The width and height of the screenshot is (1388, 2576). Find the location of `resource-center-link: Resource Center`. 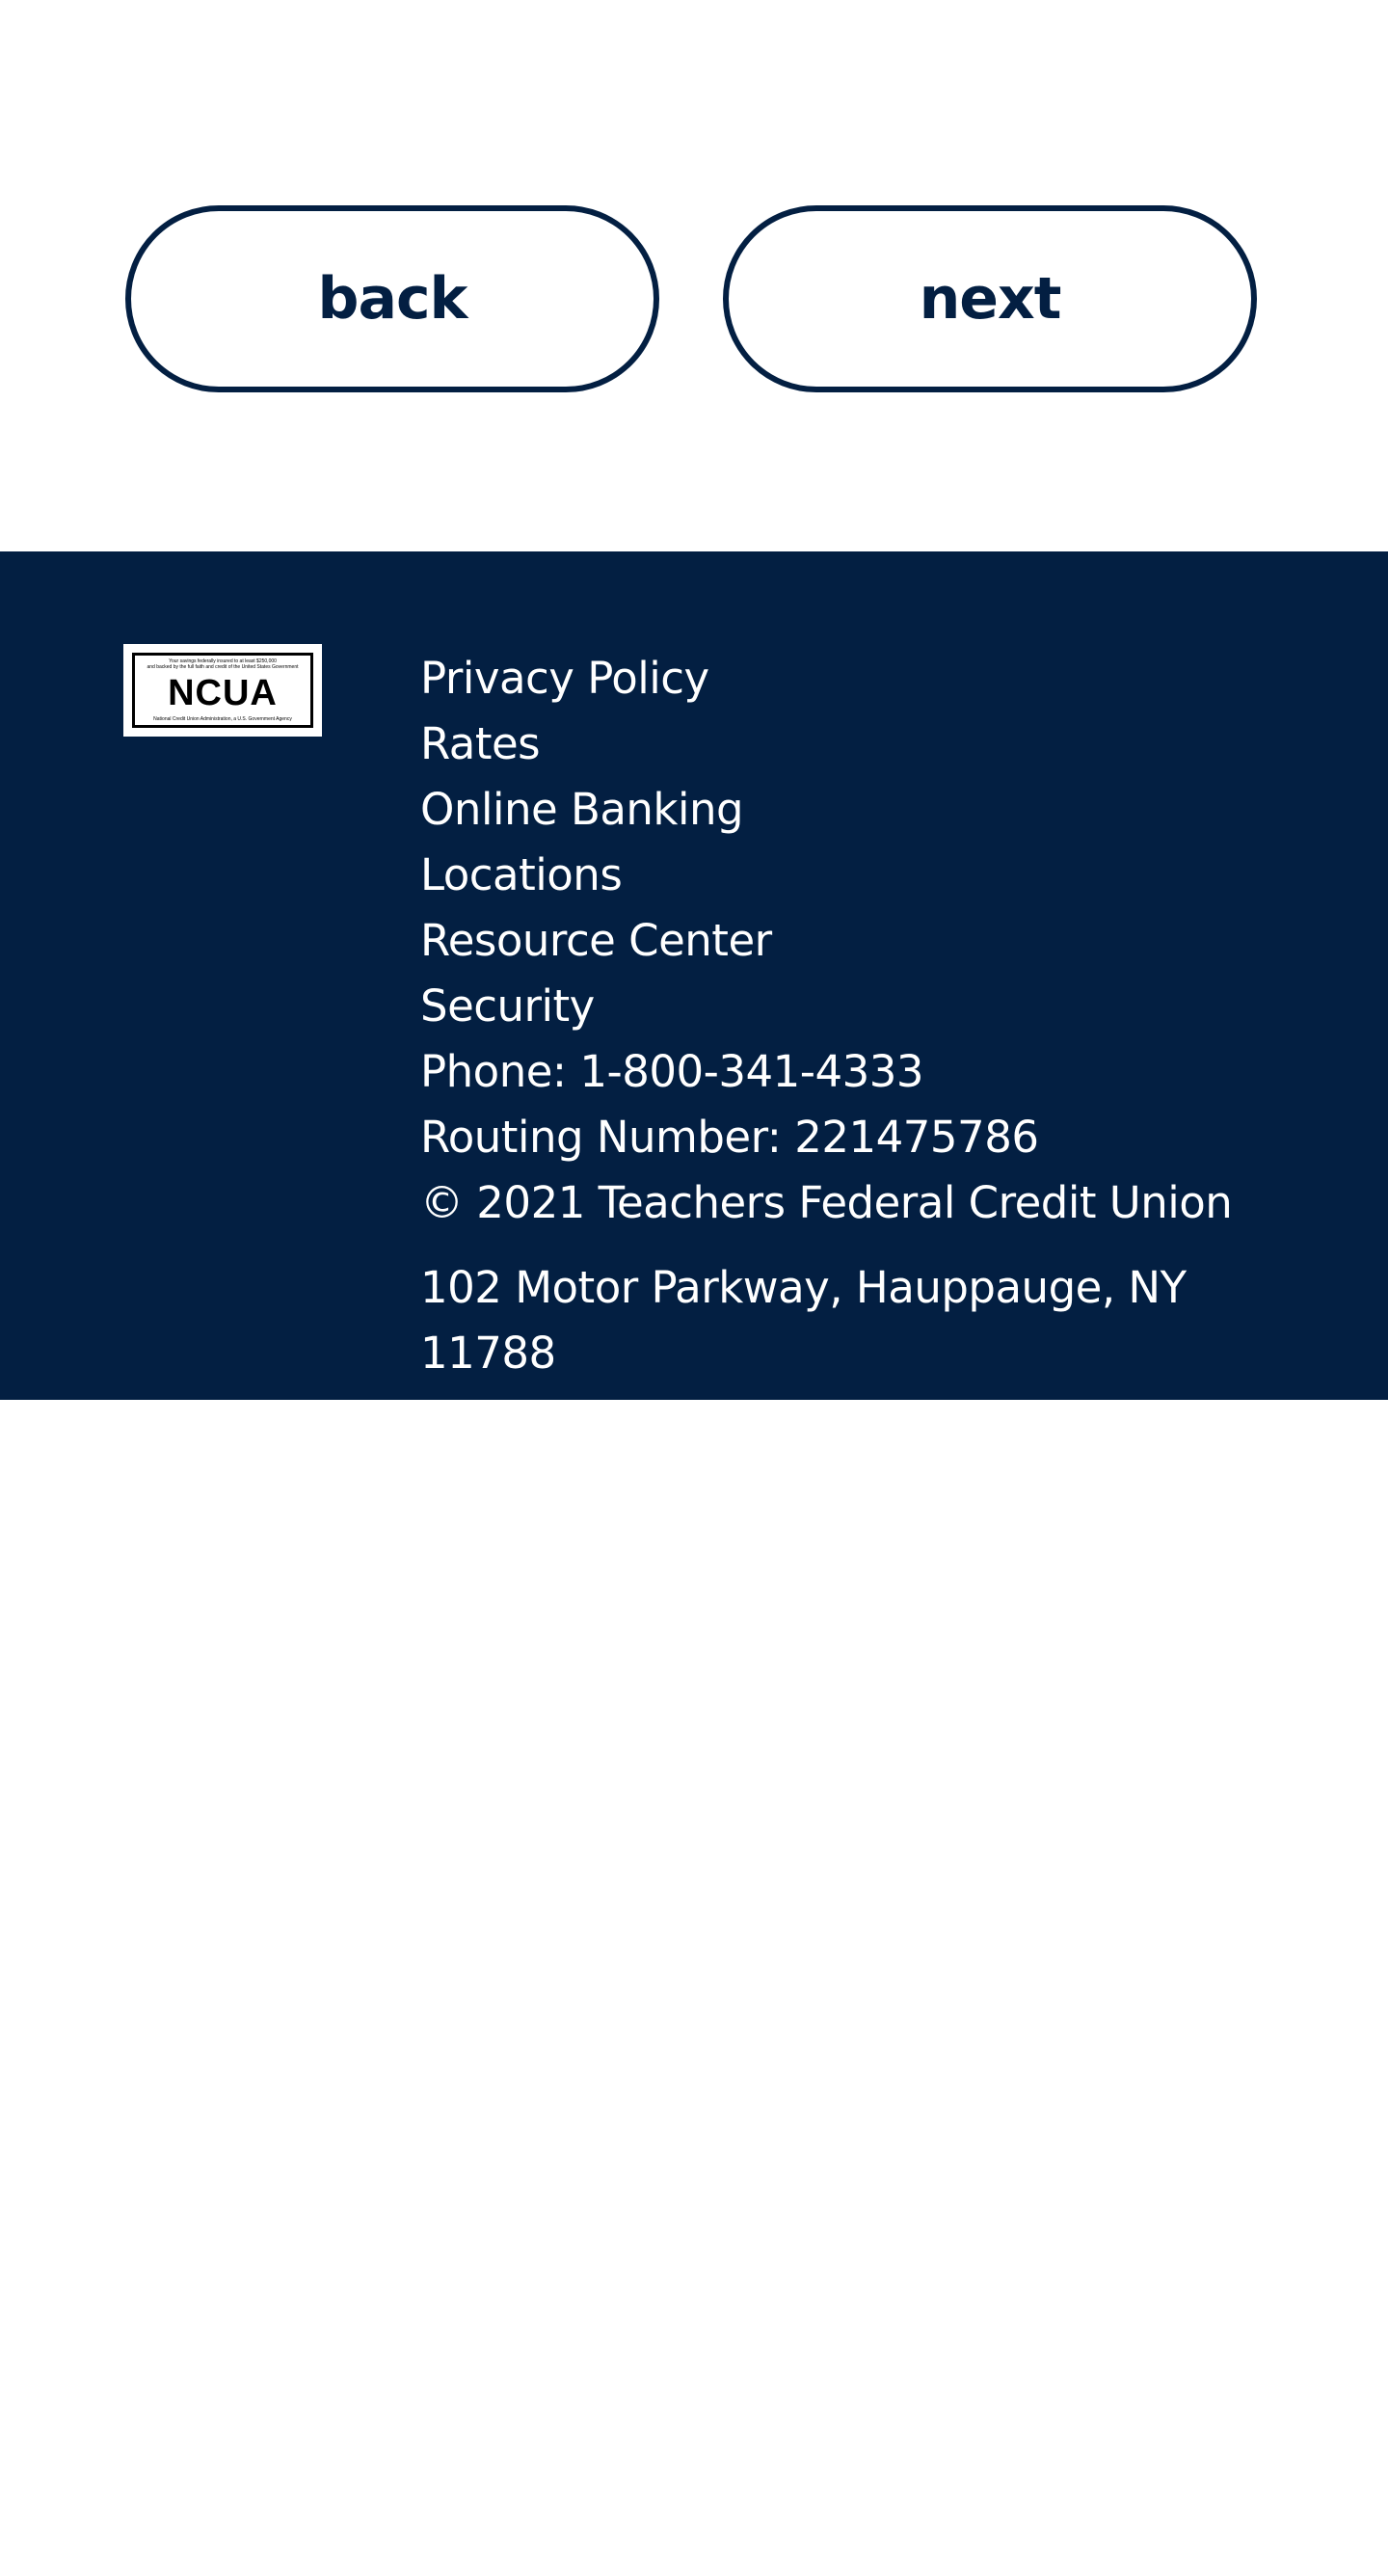

resource-center-link: Resource Center is located at coordinates (596, 941).